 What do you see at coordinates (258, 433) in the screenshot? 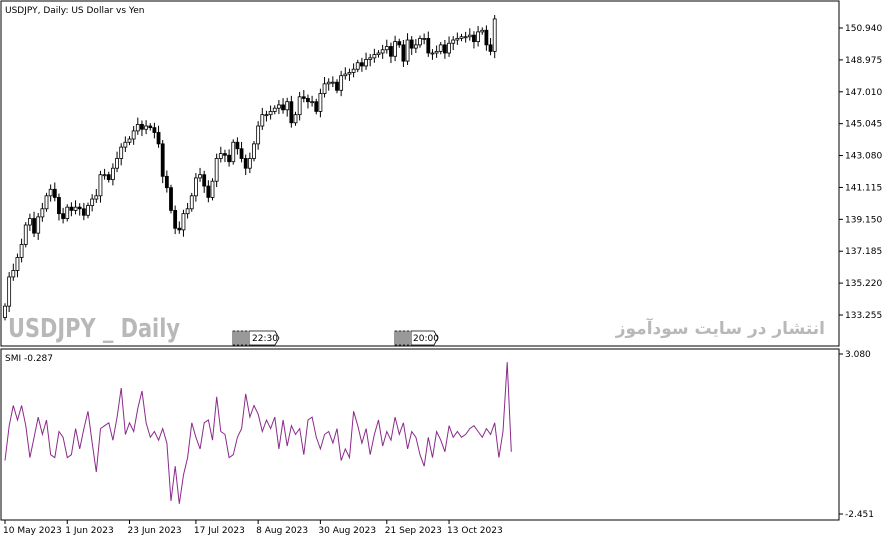
I see `smi-series` at bounding box center [258, 433].